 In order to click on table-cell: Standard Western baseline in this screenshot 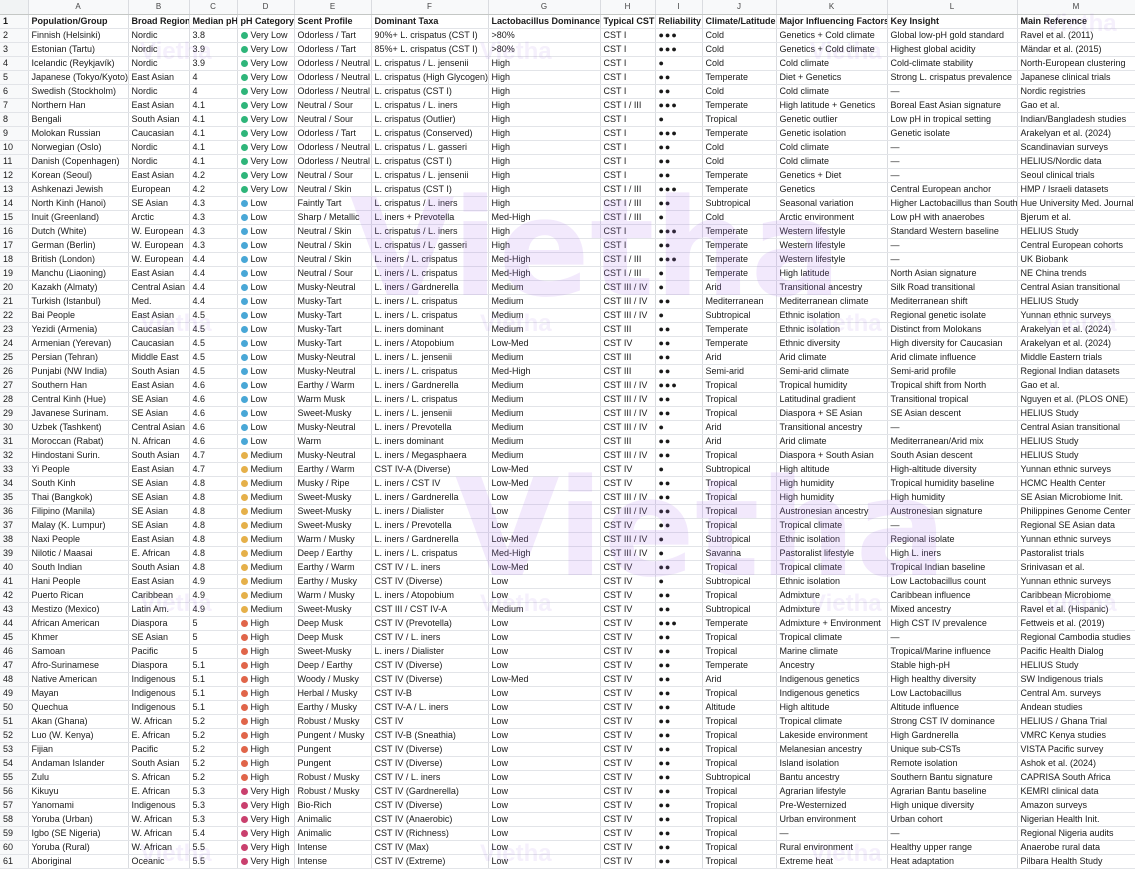, I will do `click(952, 231)`.